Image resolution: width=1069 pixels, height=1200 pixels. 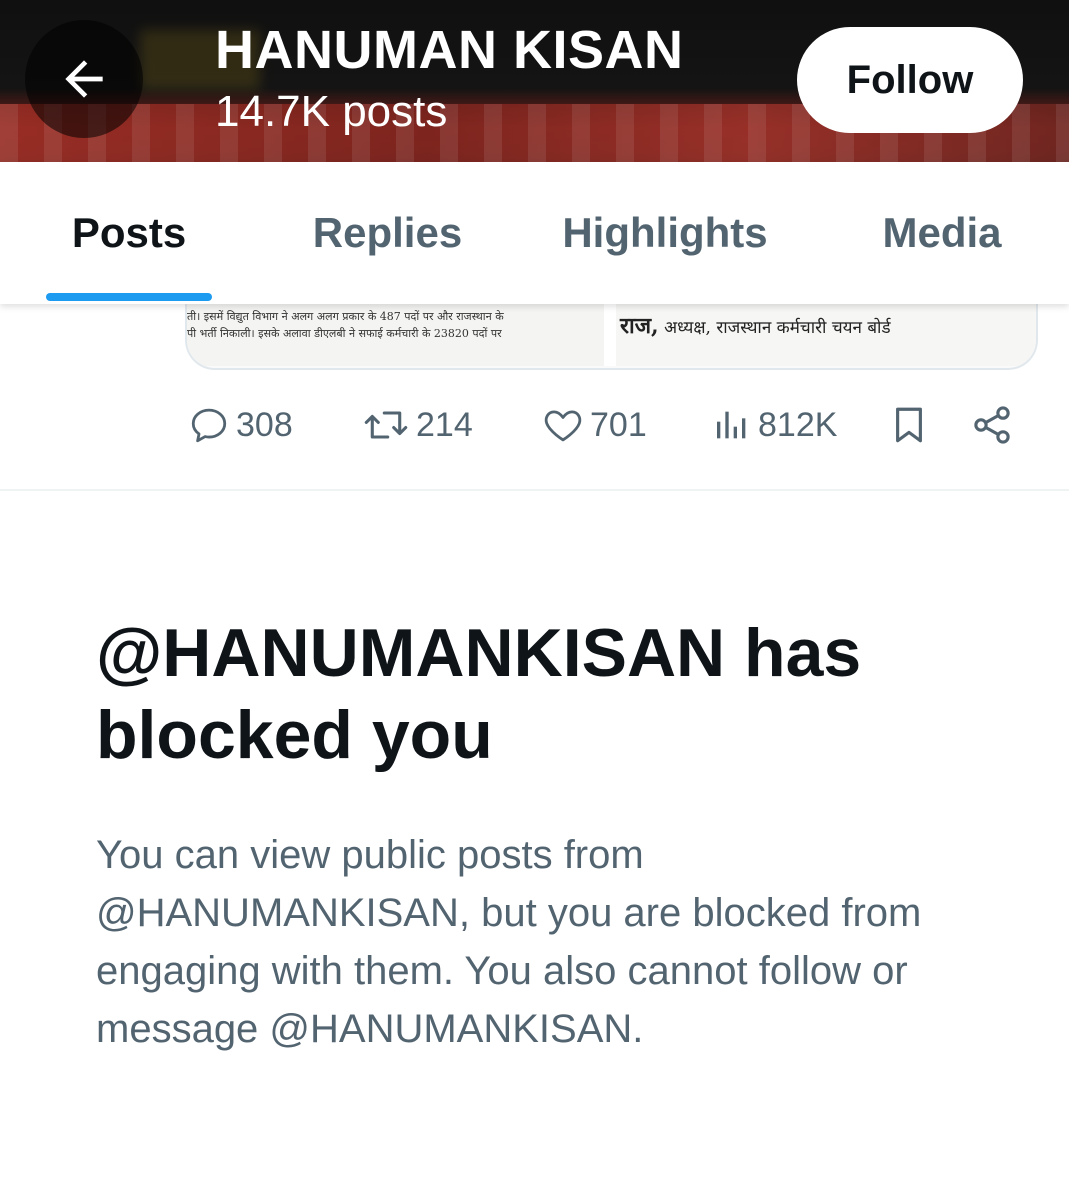 I want to click on tab-highlights: Highlights, so click(x=665, y=233).